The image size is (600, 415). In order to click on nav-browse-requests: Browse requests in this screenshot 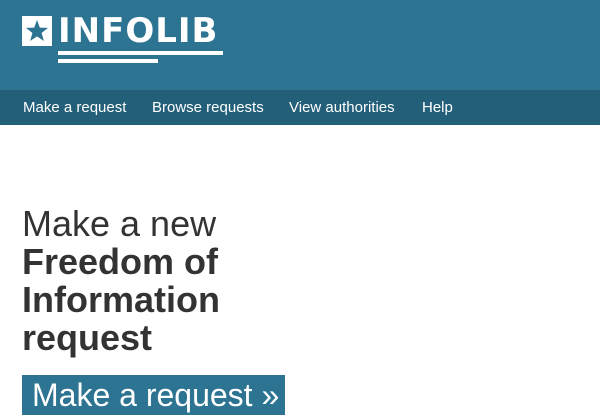, I will do `click(208, 107)`.